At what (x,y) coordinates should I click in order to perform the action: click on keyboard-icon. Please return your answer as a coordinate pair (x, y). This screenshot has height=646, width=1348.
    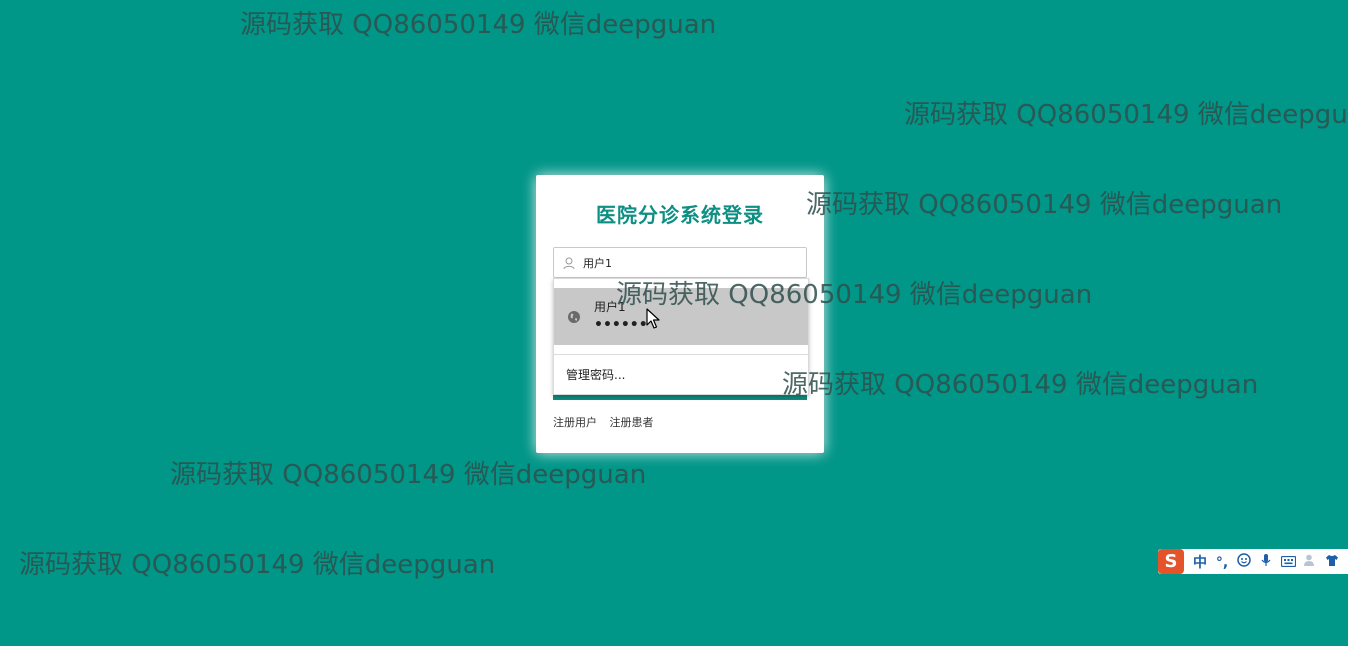
    Looking at the image, I should click on (1288, 563).